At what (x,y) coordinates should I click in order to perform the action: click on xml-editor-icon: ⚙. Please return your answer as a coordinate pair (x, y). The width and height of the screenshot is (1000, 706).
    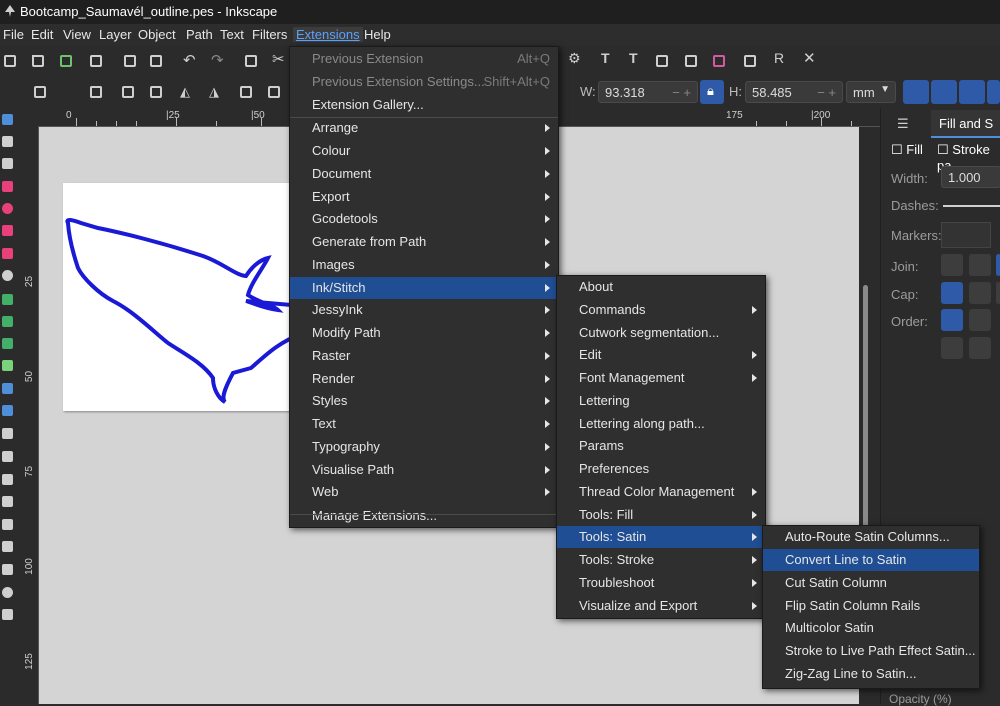
    Looking at the image, I should click on (574, 58).